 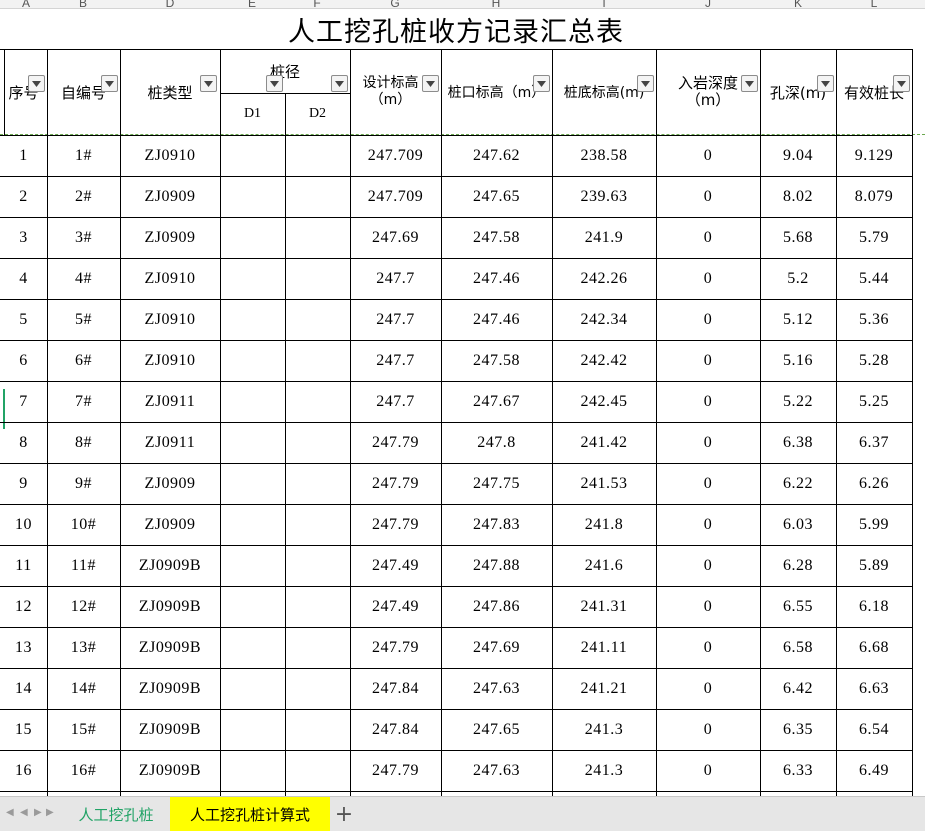 What do you see at coordinates (23, 196) in the screenshot?
I see `table-cell: 2` at bounding box center [23, 196].